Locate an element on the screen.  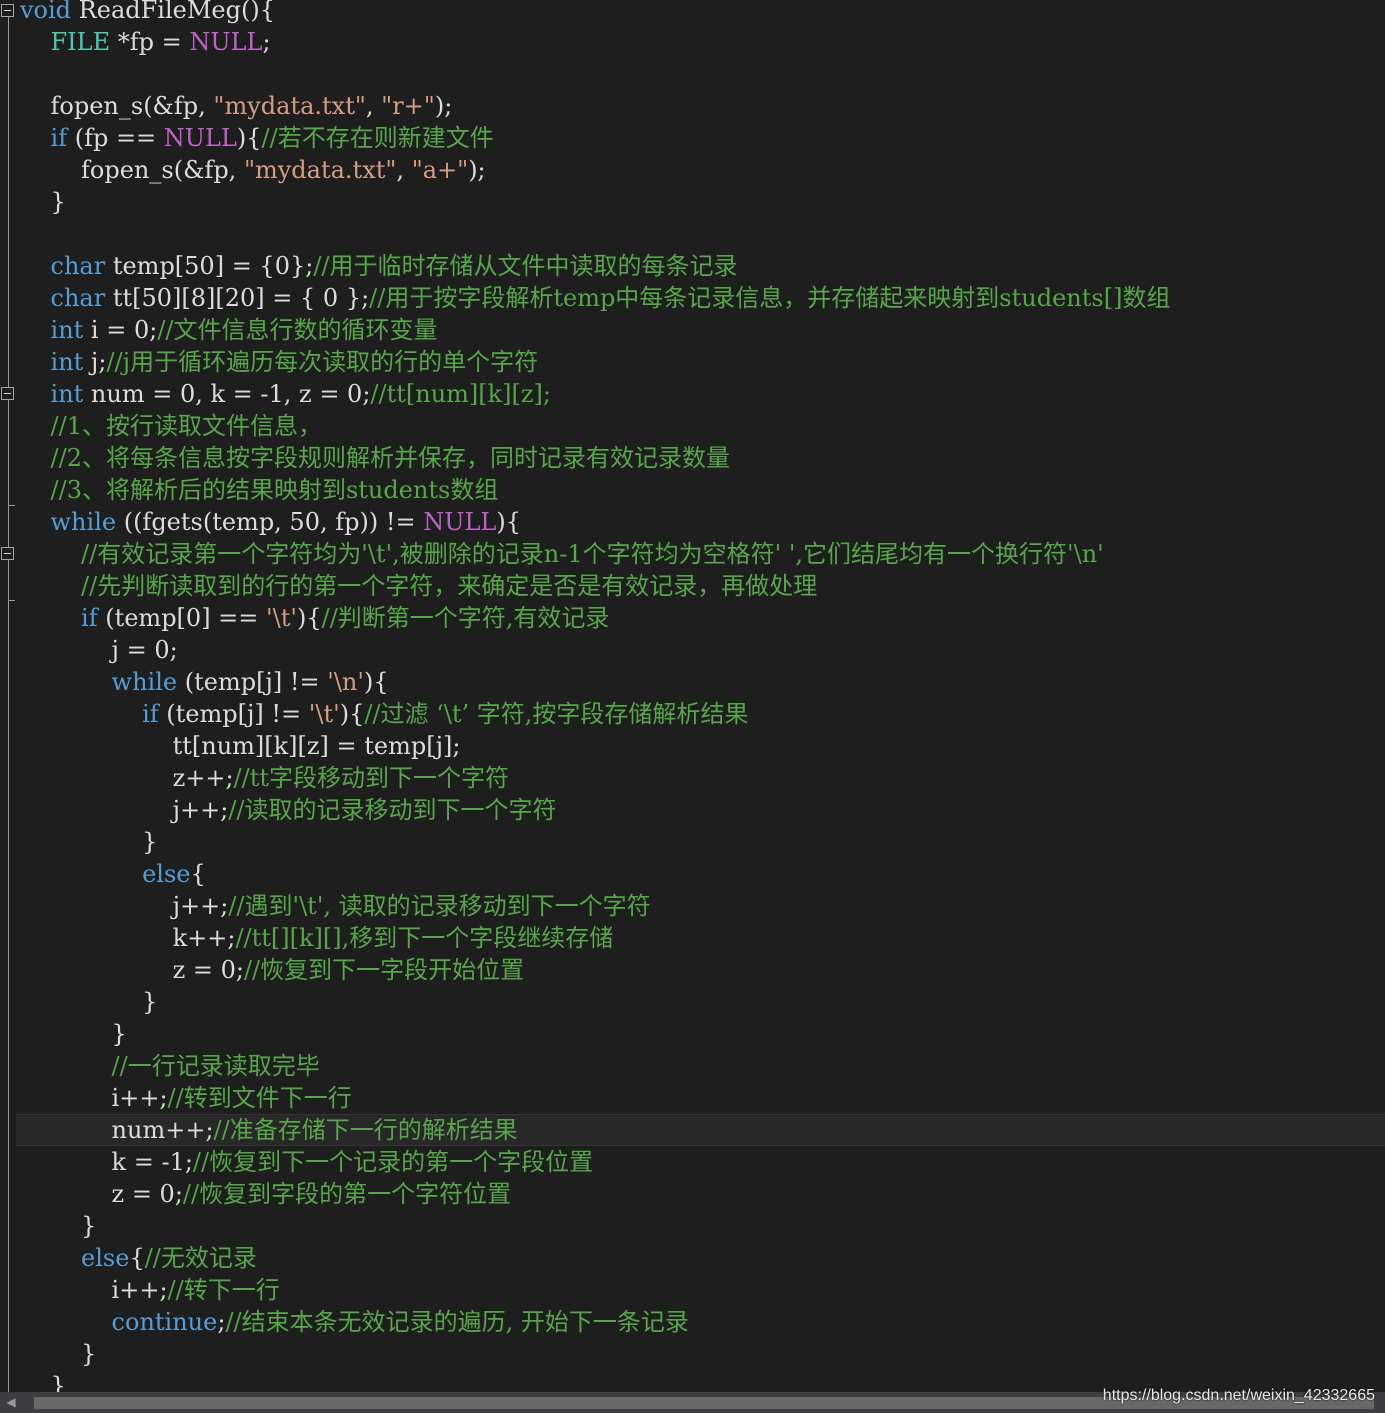
code-token: int is located at coordinates (67, 394).